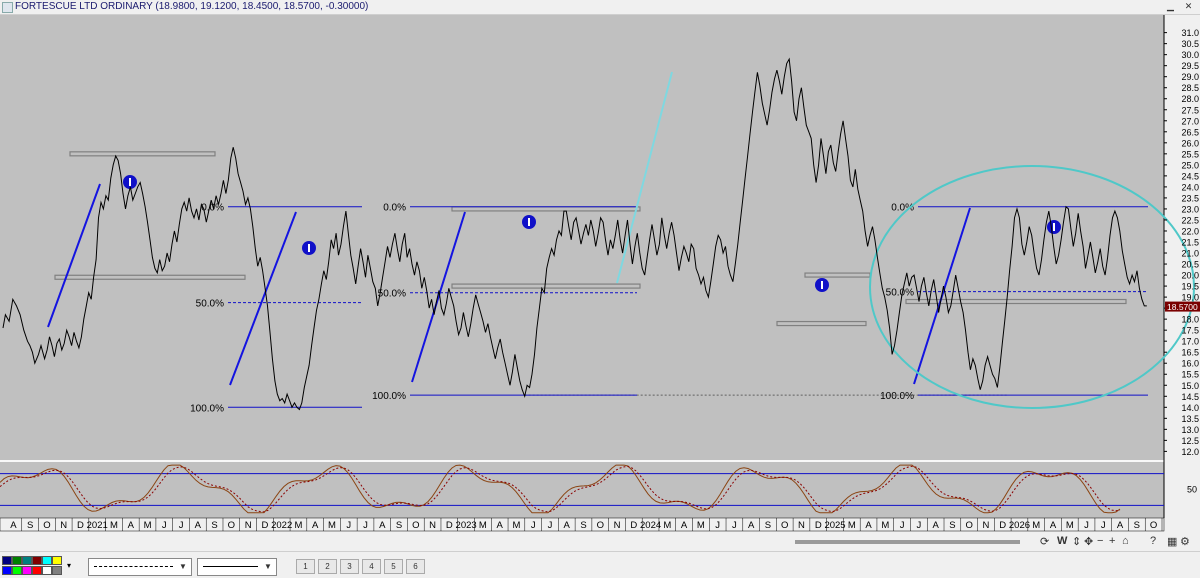  What do you see at coordinates (1190, 364) in the screenshot?
I see `y-tick-label: 16.0` at bounding box center [1190, 364].